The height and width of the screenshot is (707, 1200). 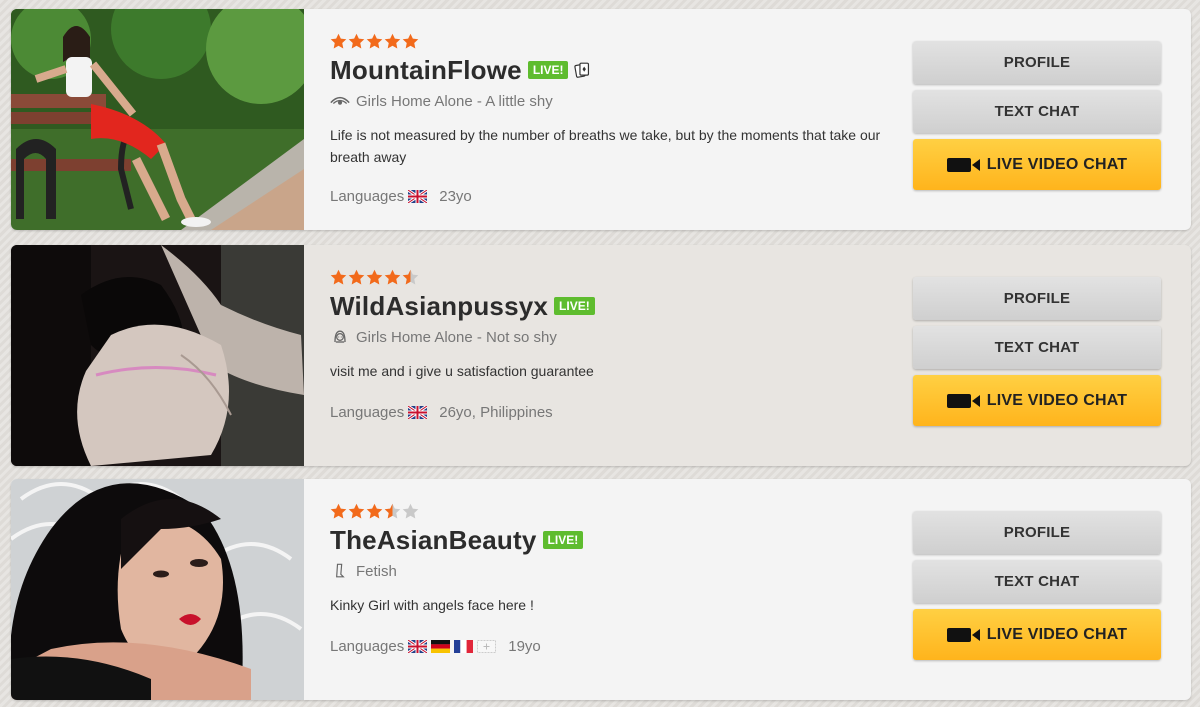 I want to click on empty-star-icon, so click(x=410, y=510).